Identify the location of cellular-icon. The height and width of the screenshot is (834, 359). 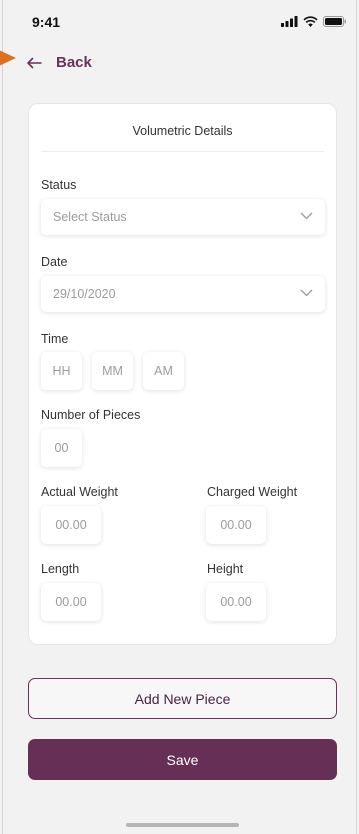
(289, 21).